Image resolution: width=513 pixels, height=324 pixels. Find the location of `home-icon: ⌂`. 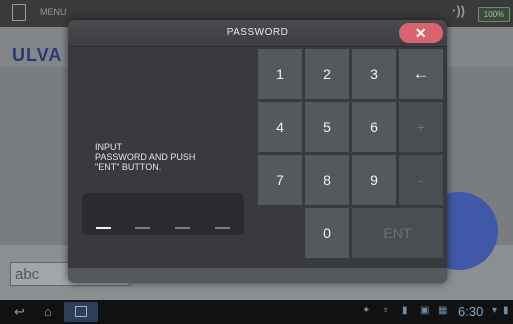

home-icon: ⌂ is located at coordinates (48, 311).